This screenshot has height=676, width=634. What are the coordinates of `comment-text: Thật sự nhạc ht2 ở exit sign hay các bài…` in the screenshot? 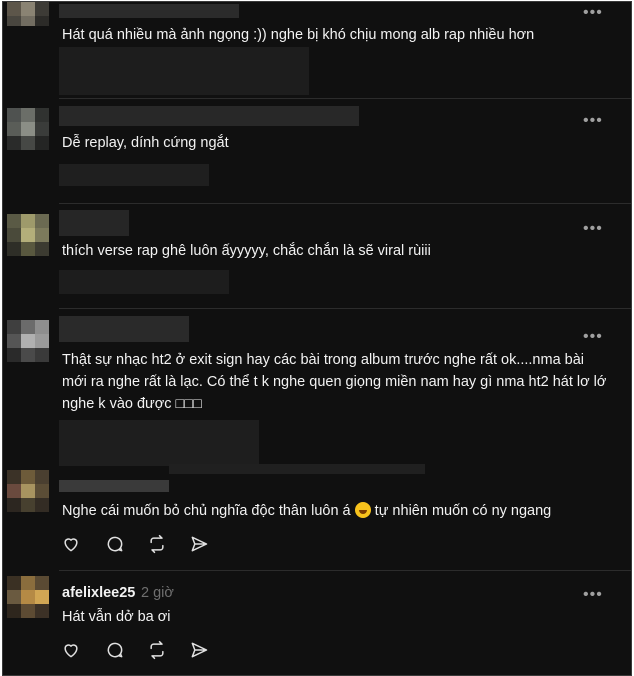 It's located at (334, 382).